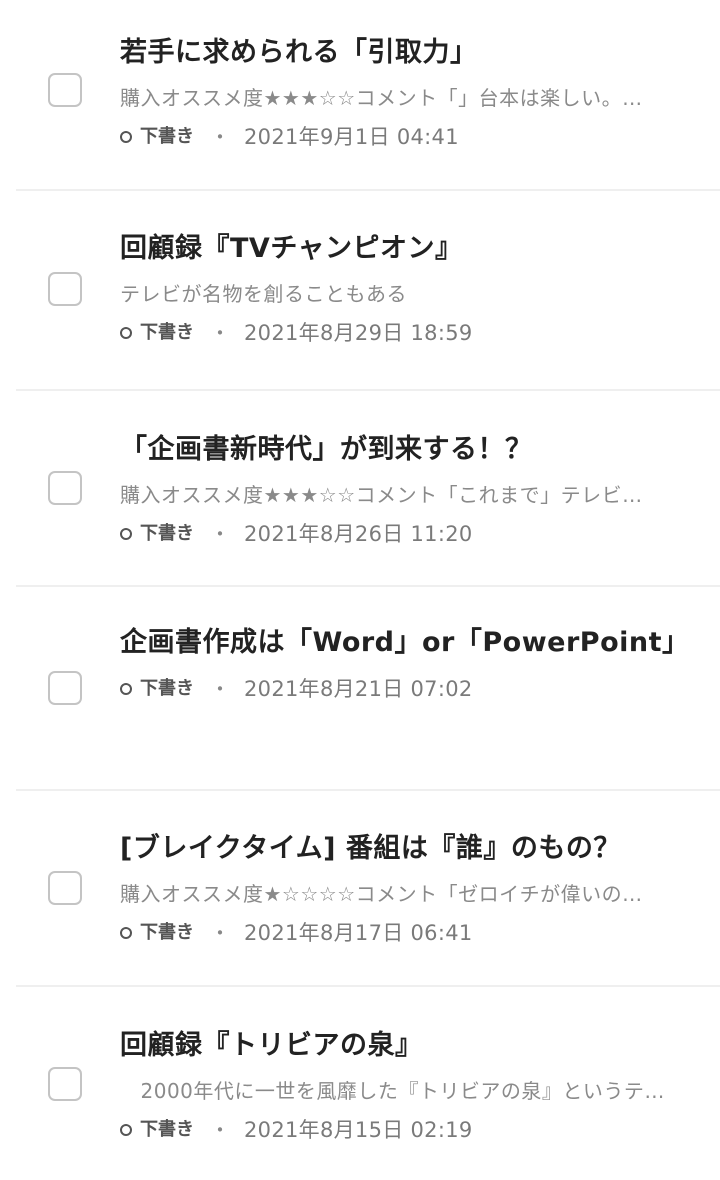 The width and height of the screenshot is (720, 1180). Describe the element at coordinates (358, 534) in the screenshot. I see `post-date: 2021年8月26日 11:20` at that location.